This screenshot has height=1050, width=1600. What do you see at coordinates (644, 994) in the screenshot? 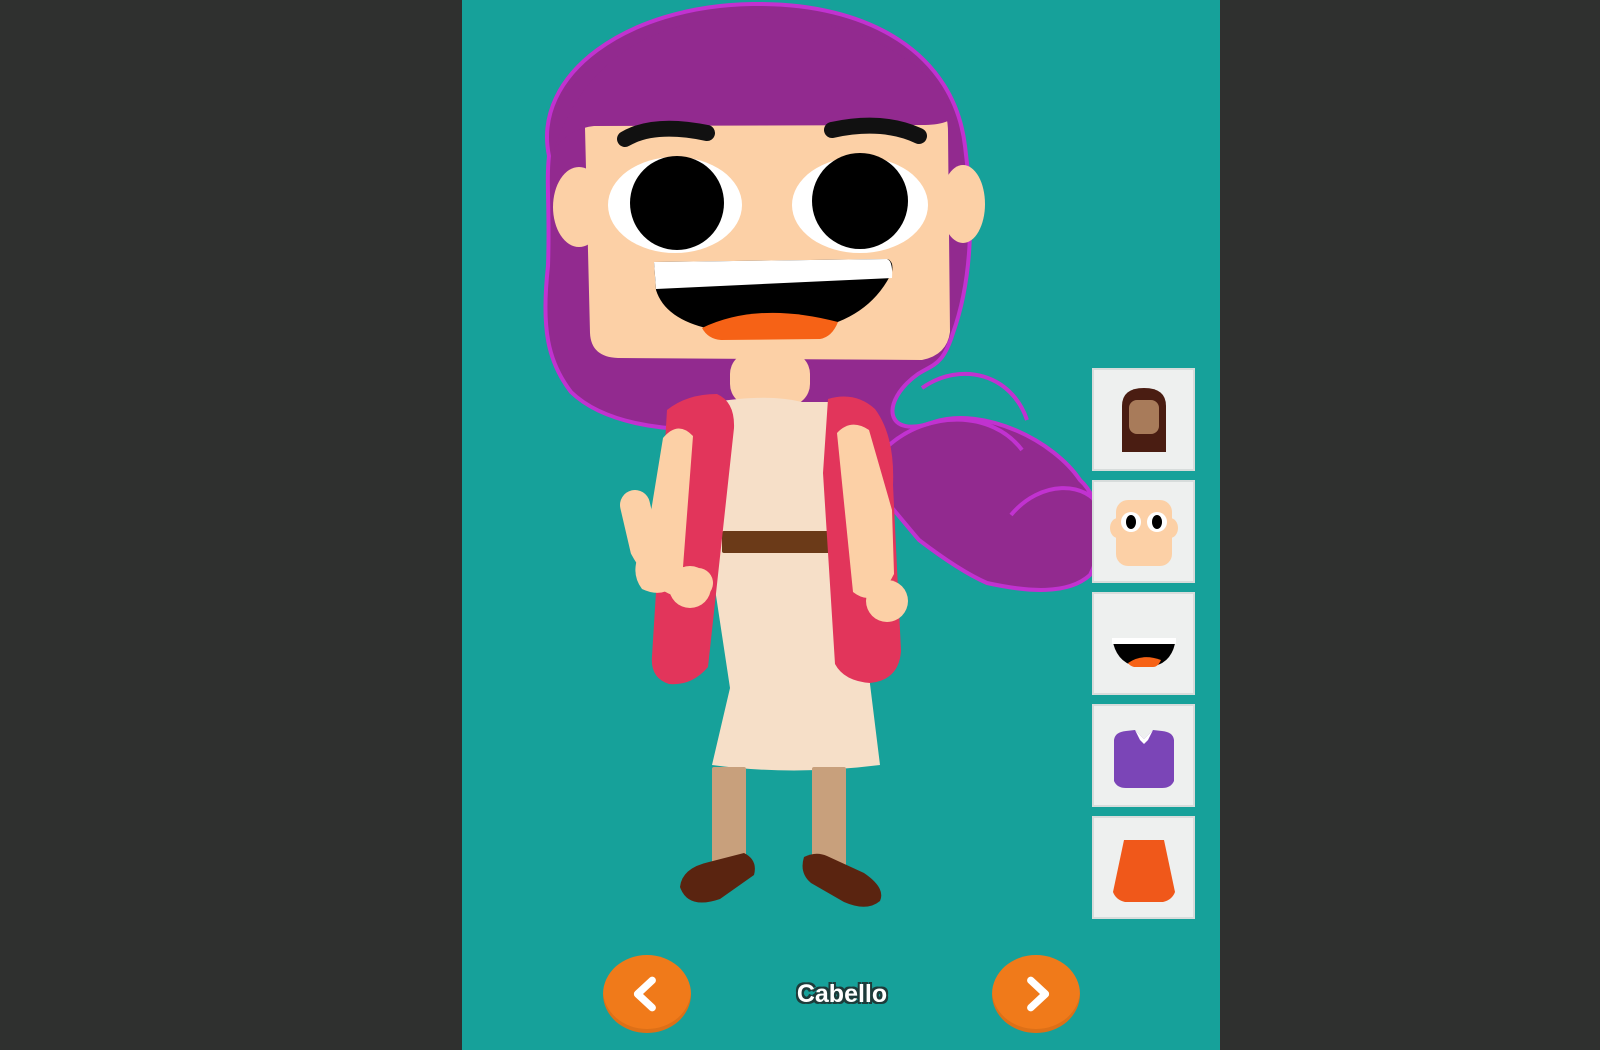
I see `chevron-left-icon` at bounding box center [644, 994].